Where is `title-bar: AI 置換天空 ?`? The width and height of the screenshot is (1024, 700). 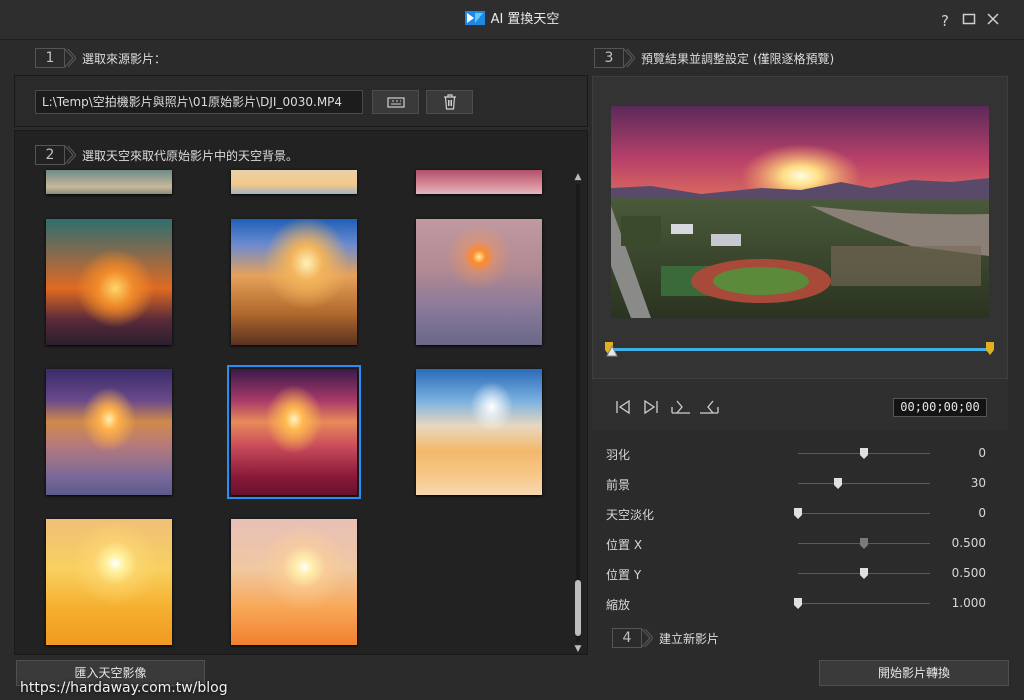 title-bar: AI 置換天空 ? is located at coordinates (512, 20).